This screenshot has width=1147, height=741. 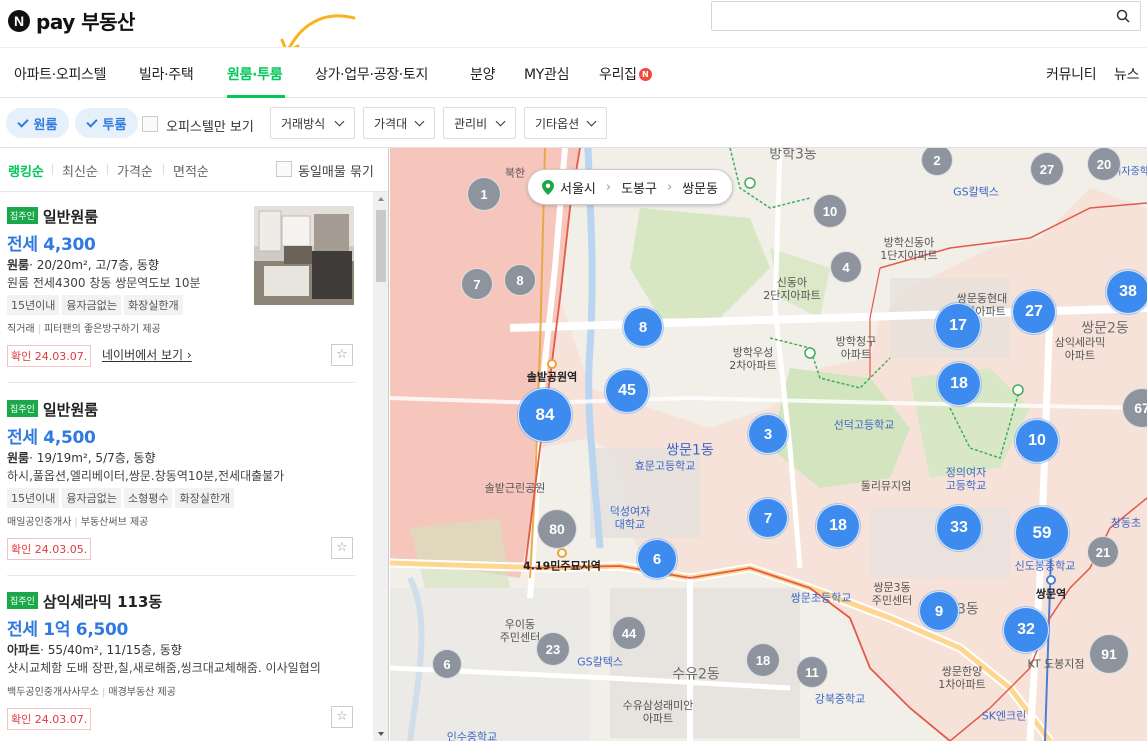 I want to click on location-breadcrumb: 서울시 › 도봉구 › 쌍문동, so click(x=630, y=187).